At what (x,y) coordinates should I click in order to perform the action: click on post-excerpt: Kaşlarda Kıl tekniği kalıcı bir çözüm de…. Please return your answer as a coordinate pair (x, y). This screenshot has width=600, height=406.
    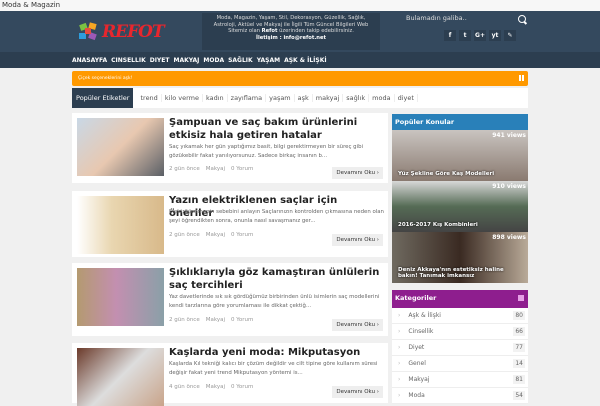
    Looking at the image, I should click on (273, 368).